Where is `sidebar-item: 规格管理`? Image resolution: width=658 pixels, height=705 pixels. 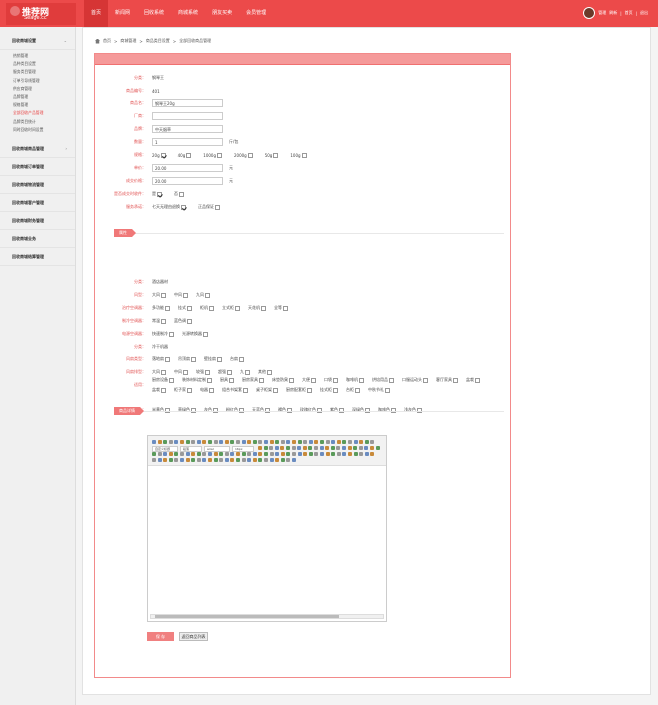 sidebar-item: 规格管理 is located at coordinates (37, 105).